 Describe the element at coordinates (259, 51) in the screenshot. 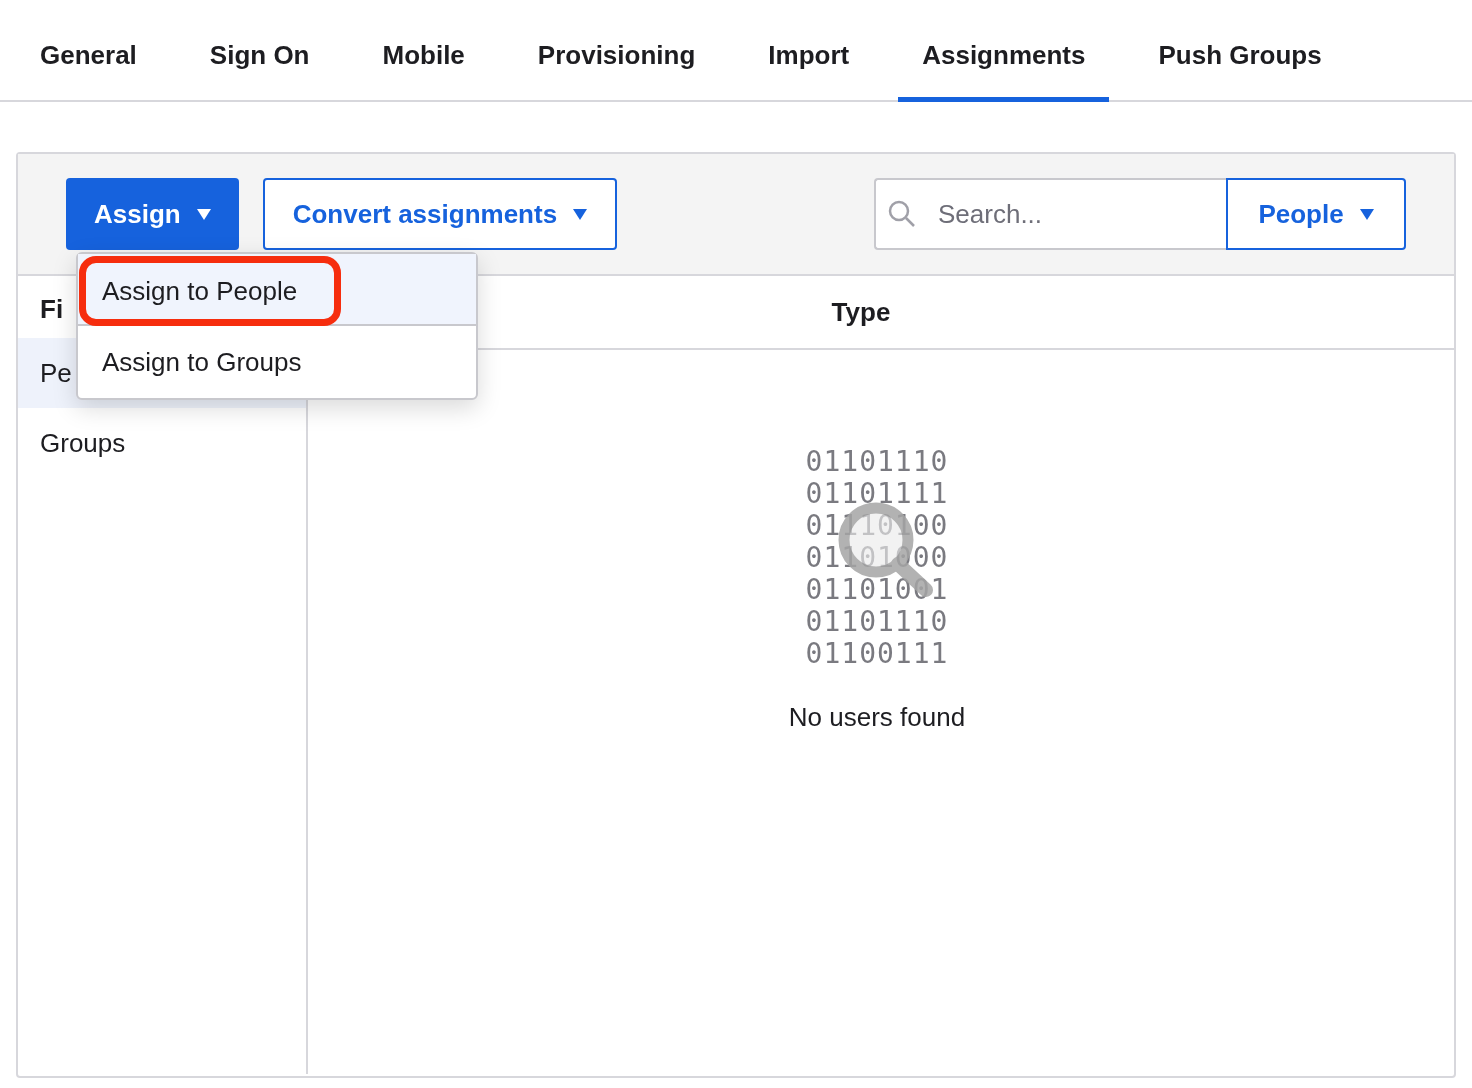

I see `tab: Sign On` at that location.